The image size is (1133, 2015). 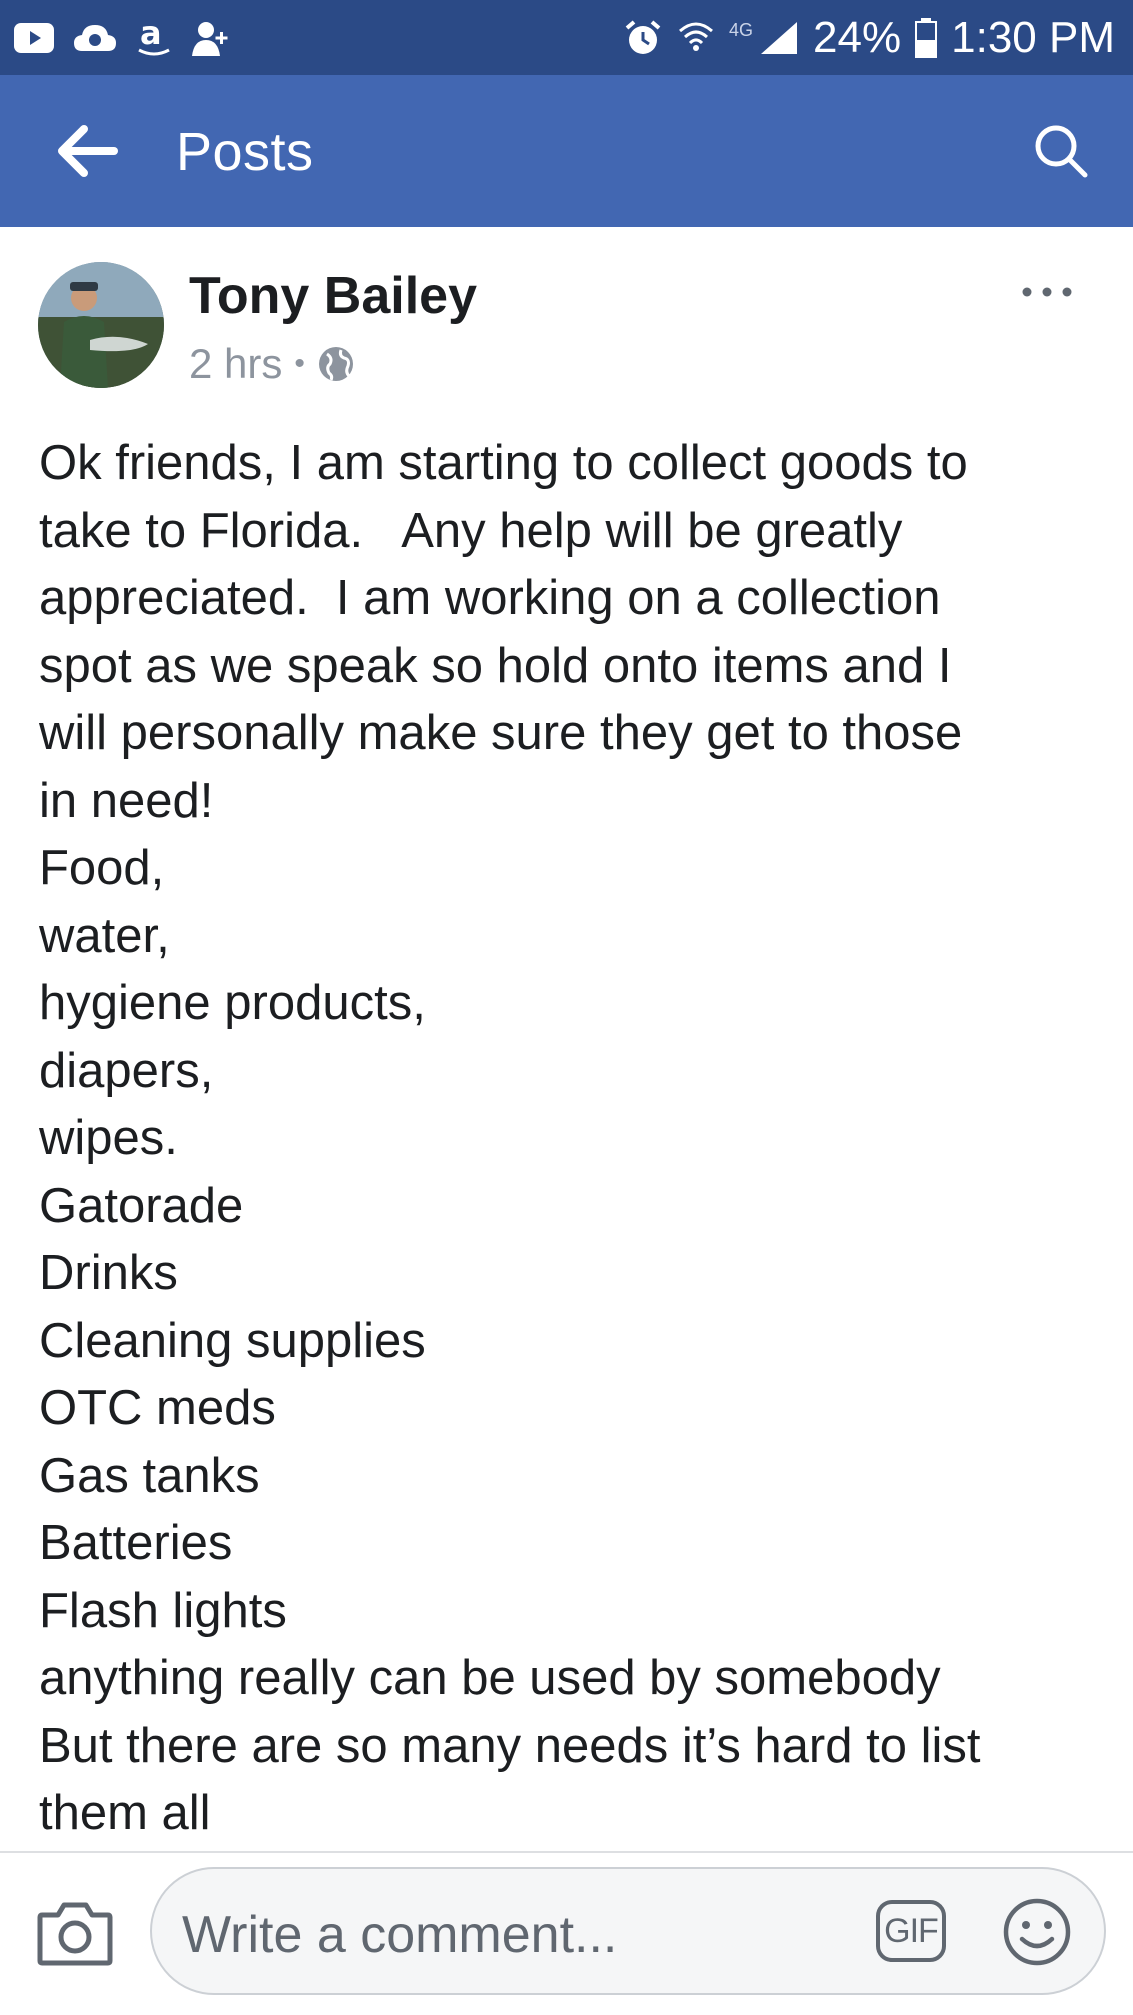 What do you see at coordinates (95, 38) in the screenshot?
I see `cloud-icon` at bounding box center [95, 38].